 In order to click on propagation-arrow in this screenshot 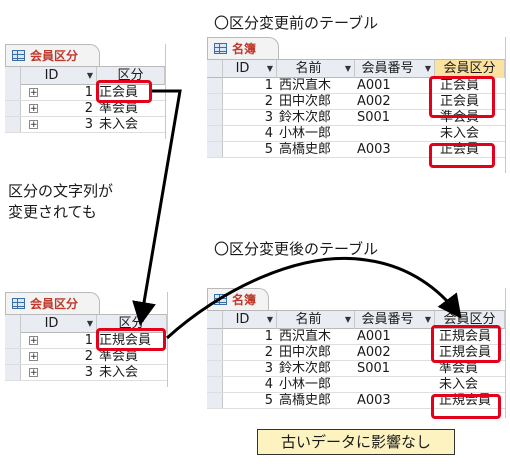, I will do `click(313, 298)`.